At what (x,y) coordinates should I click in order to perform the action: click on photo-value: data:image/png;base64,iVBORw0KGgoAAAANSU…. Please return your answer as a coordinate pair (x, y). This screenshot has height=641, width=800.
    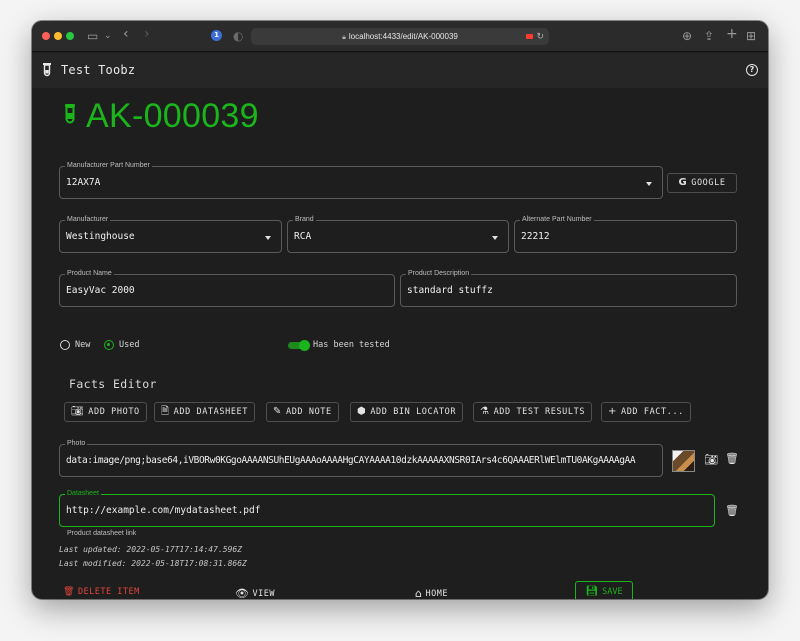
    Looking at the image, I should click on (351, 460).